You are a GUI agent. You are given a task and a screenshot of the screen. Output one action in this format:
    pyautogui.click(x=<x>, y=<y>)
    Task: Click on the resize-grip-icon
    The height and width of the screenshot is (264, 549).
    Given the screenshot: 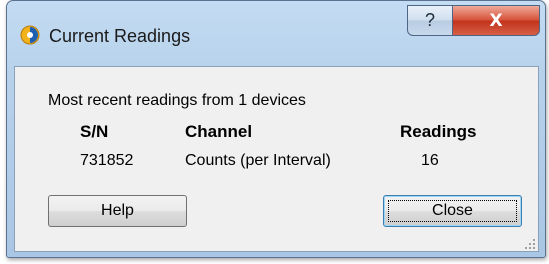 What is the action you would take?
    pyautogui.click(x=530, y=243)
    